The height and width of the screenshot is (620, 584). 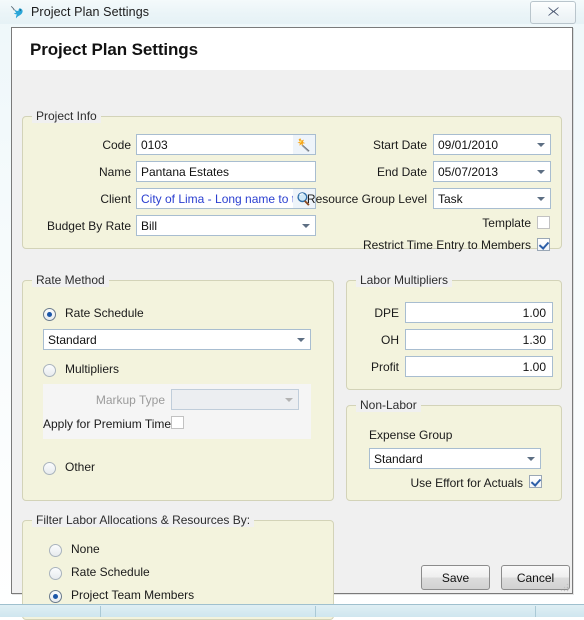 What do you see at coordinates (235, 399) in the screenshot?
I see `markup-type-select` at bounding box center [235, 399].